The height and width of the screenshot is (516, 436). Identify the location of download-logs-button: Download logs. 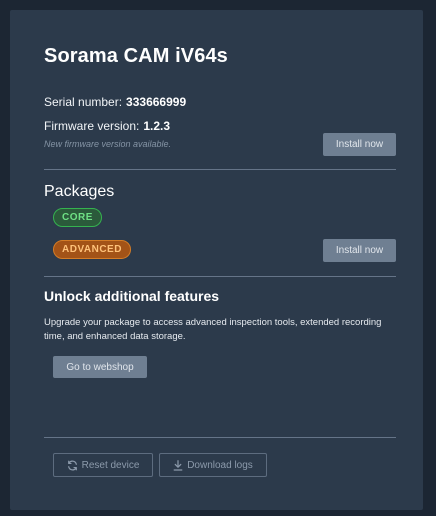
(213, 465).